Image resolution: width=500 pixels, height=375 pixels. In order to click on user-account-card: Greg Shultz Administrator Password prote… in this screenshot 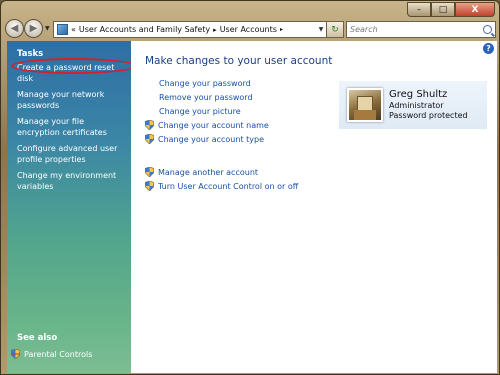, I will do `click(413, 105)`.